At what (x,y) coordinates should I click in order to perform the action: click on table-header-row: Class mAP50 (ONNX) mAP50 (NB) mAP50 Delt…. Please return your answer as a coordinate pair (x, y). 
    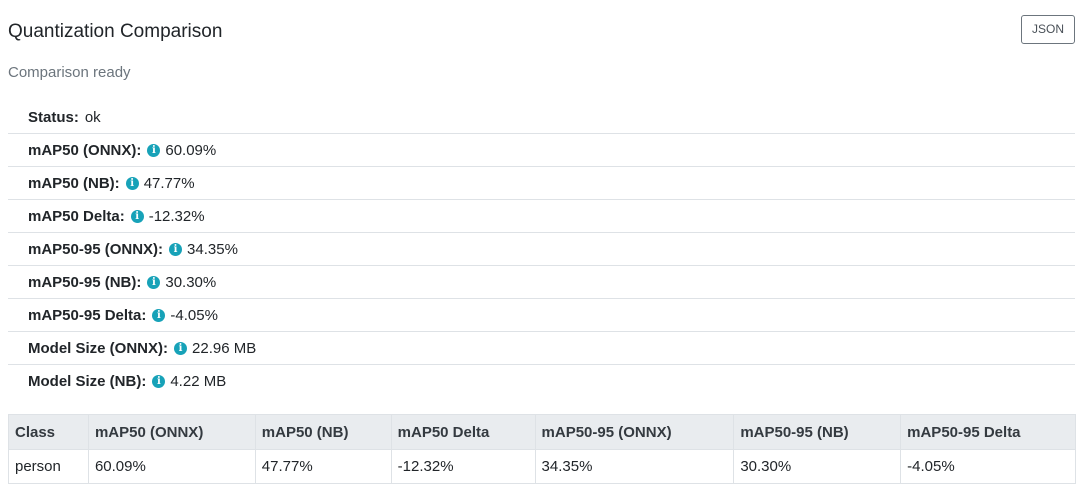
    Looking at the image, I should click on (542, 432).